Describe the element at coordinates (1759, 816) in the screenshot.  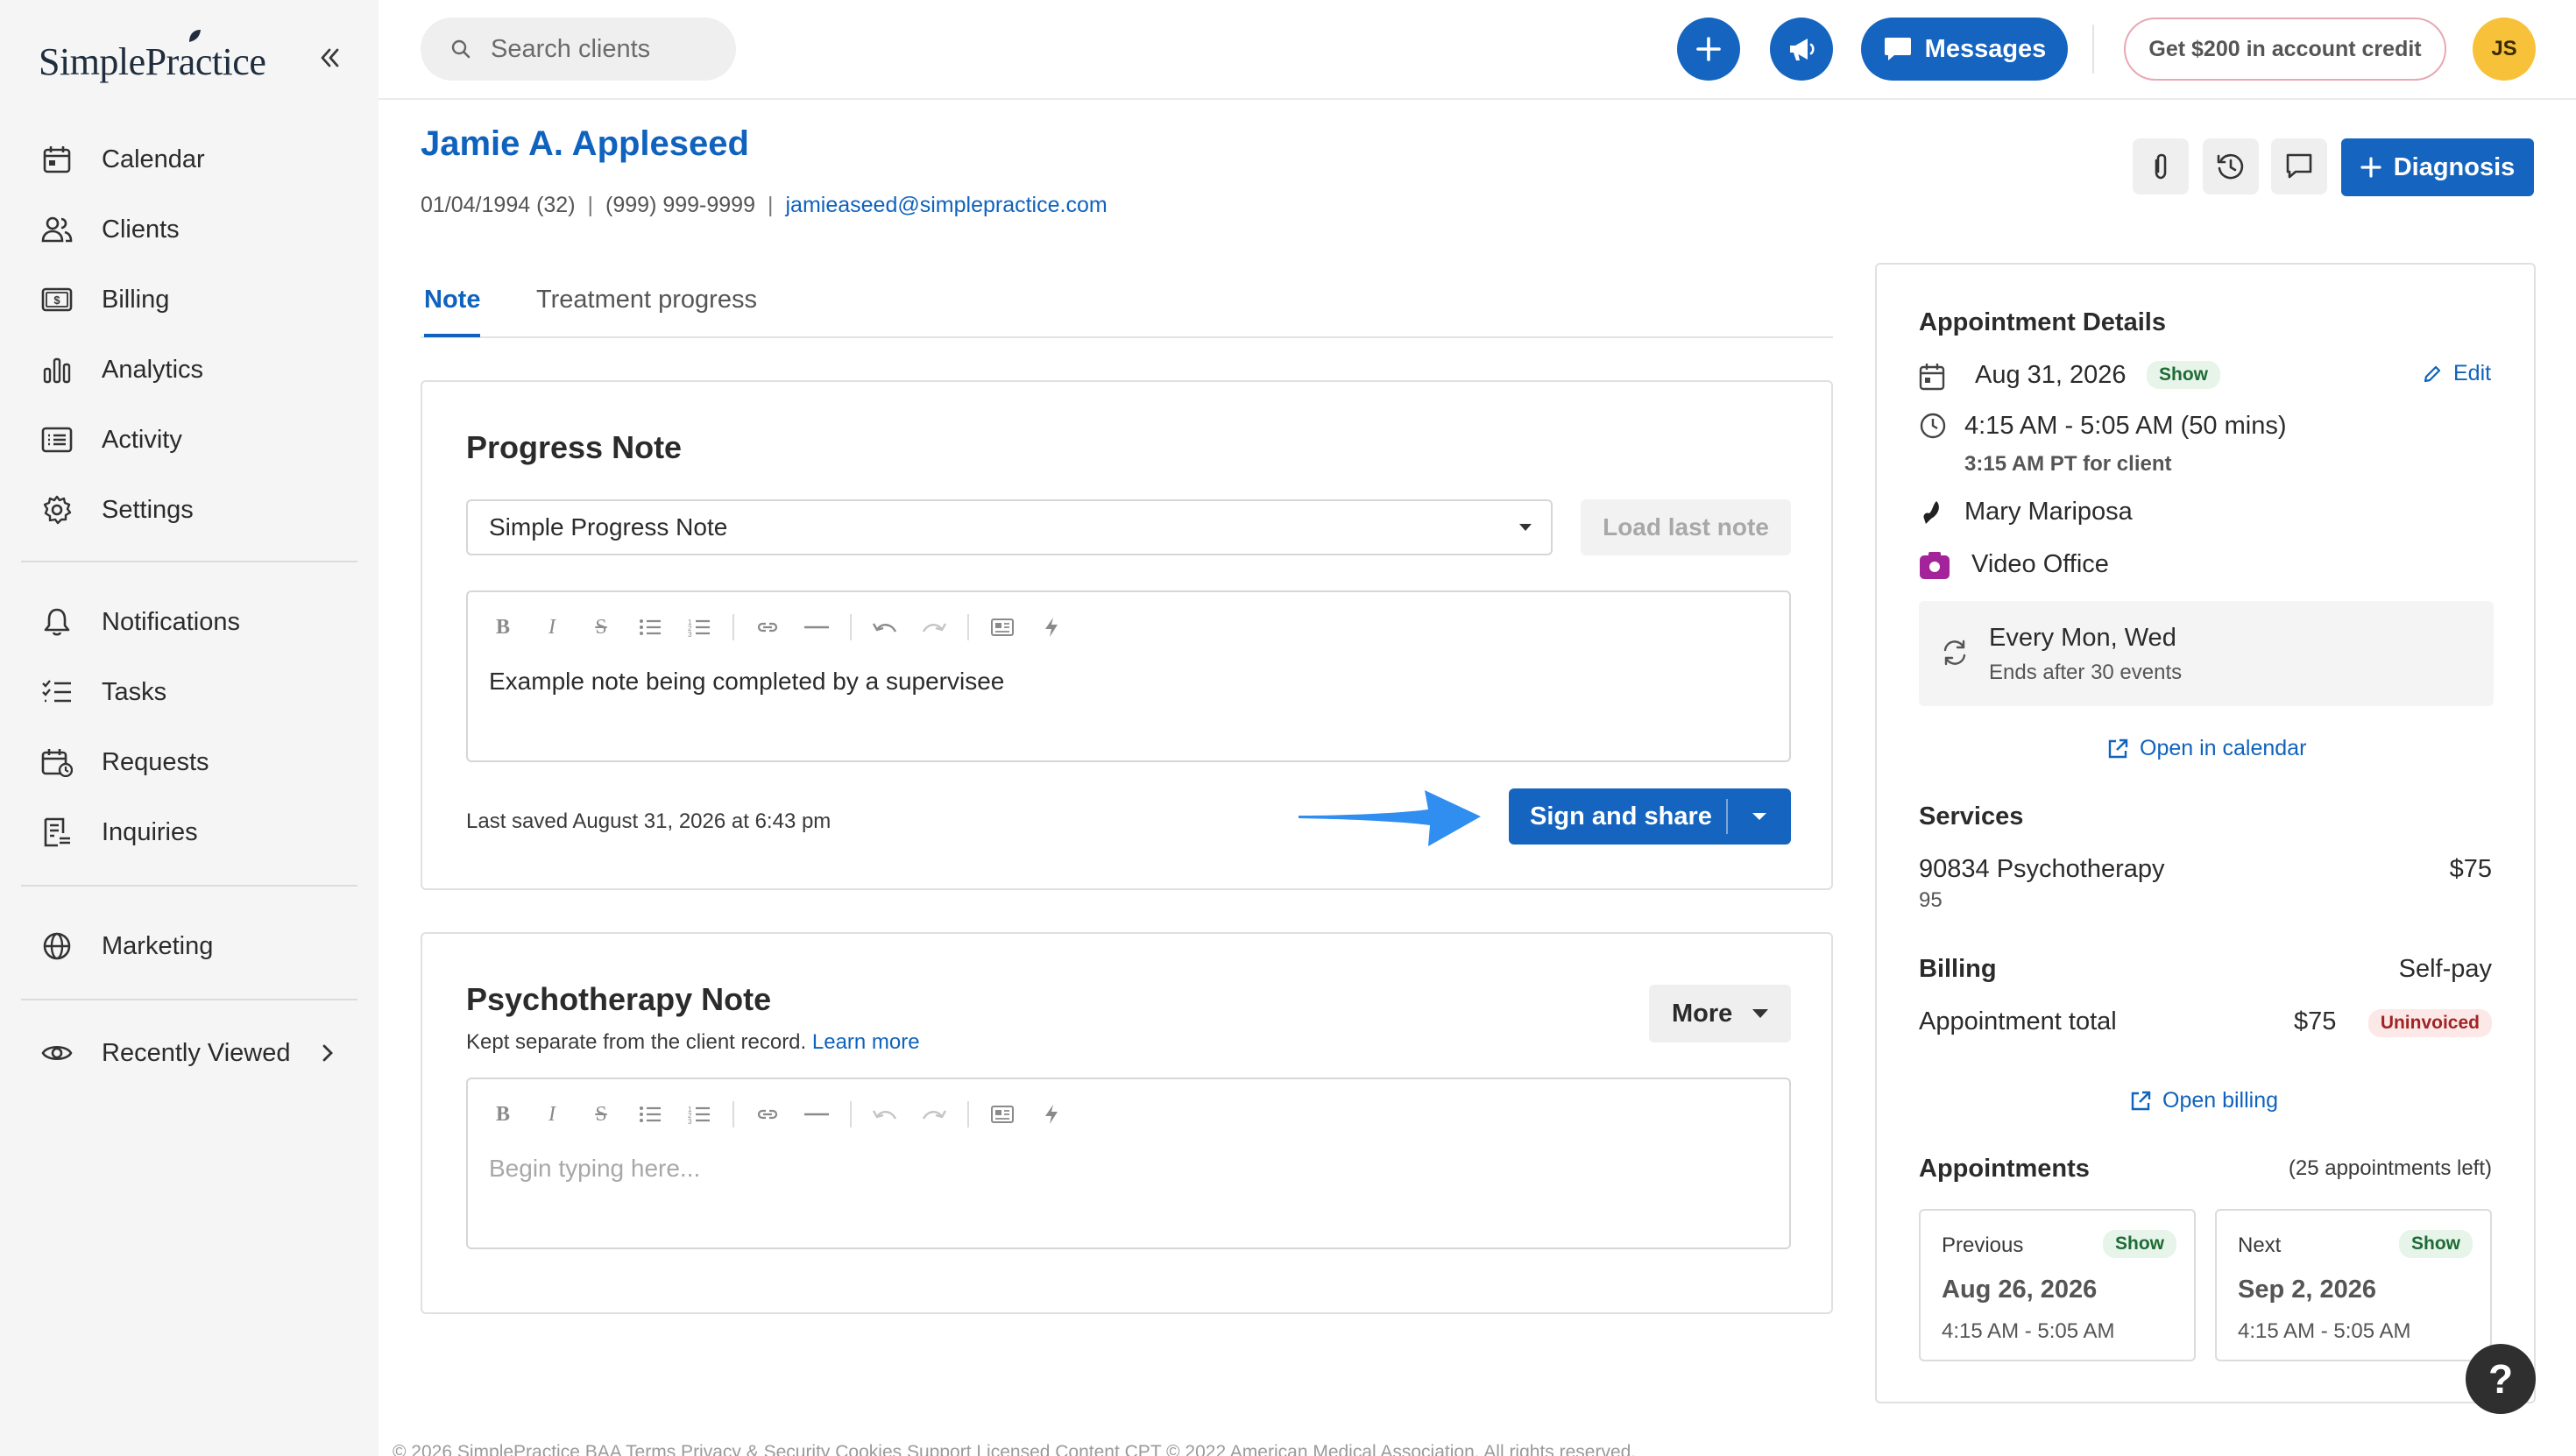
I see `sign-options-dropdown` at that location.